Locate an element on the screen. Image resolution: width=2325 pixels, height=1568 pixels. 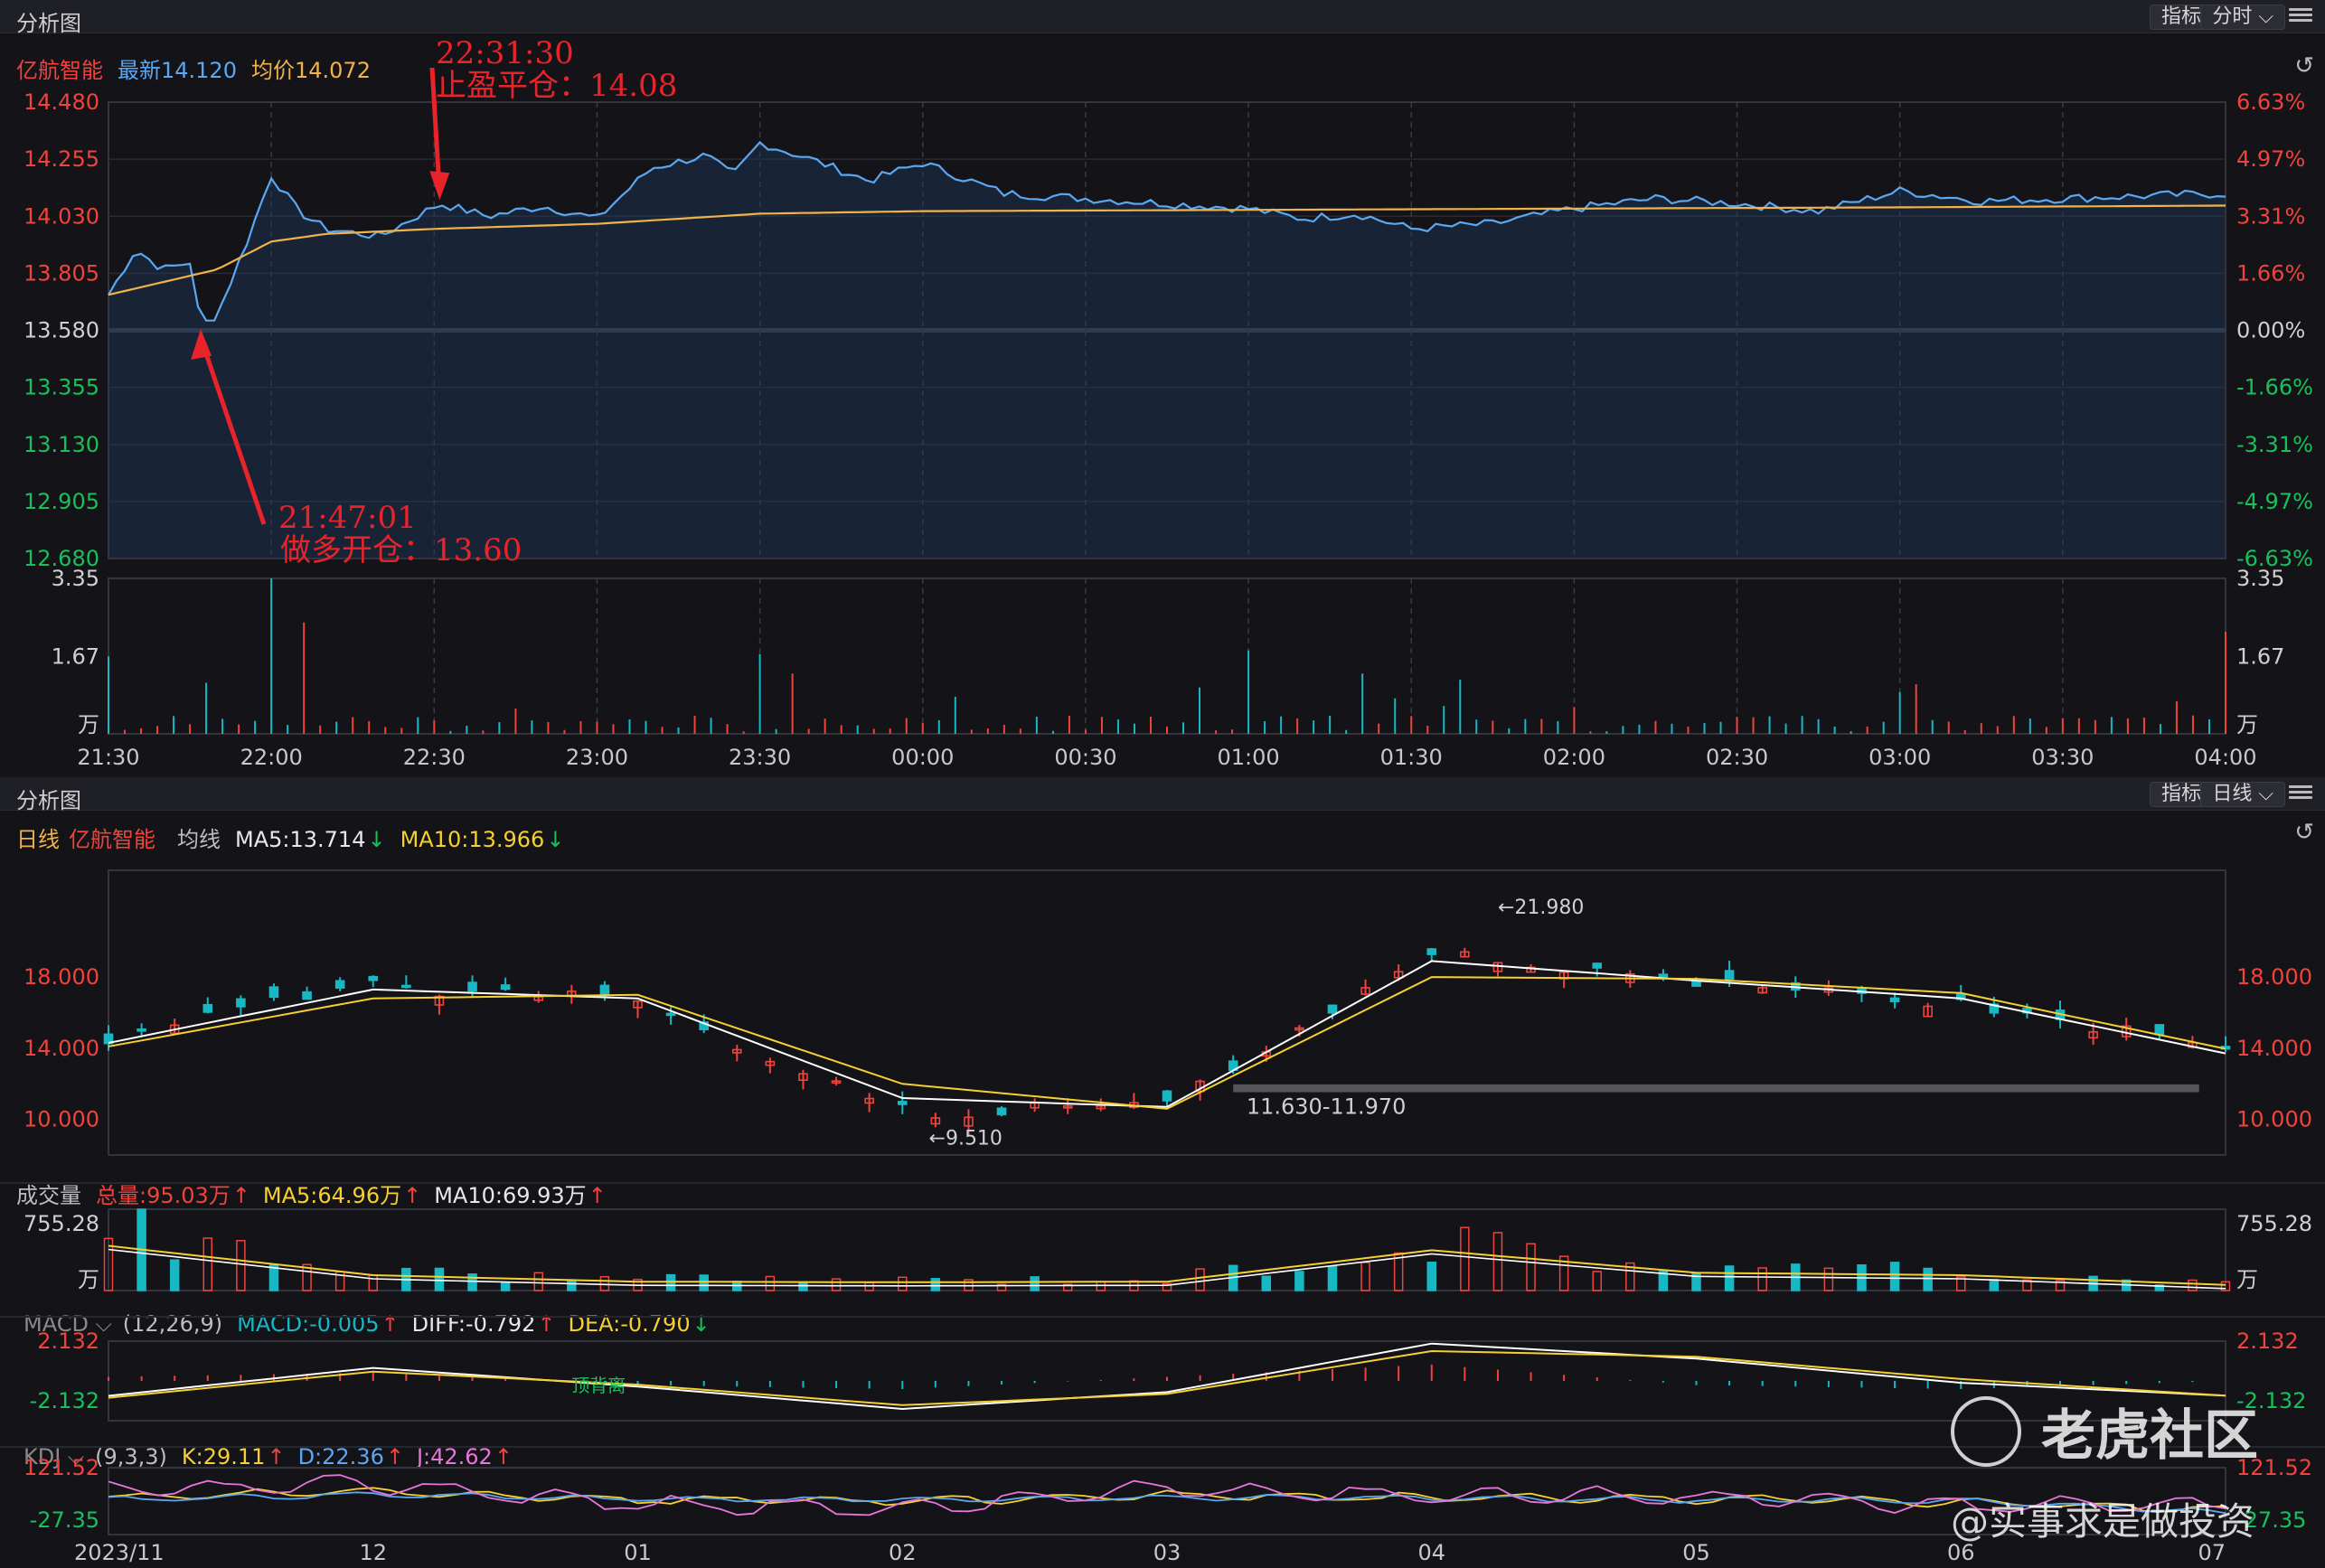
vol-tick-label: 1.67 is located at coordinates (2260, 656).